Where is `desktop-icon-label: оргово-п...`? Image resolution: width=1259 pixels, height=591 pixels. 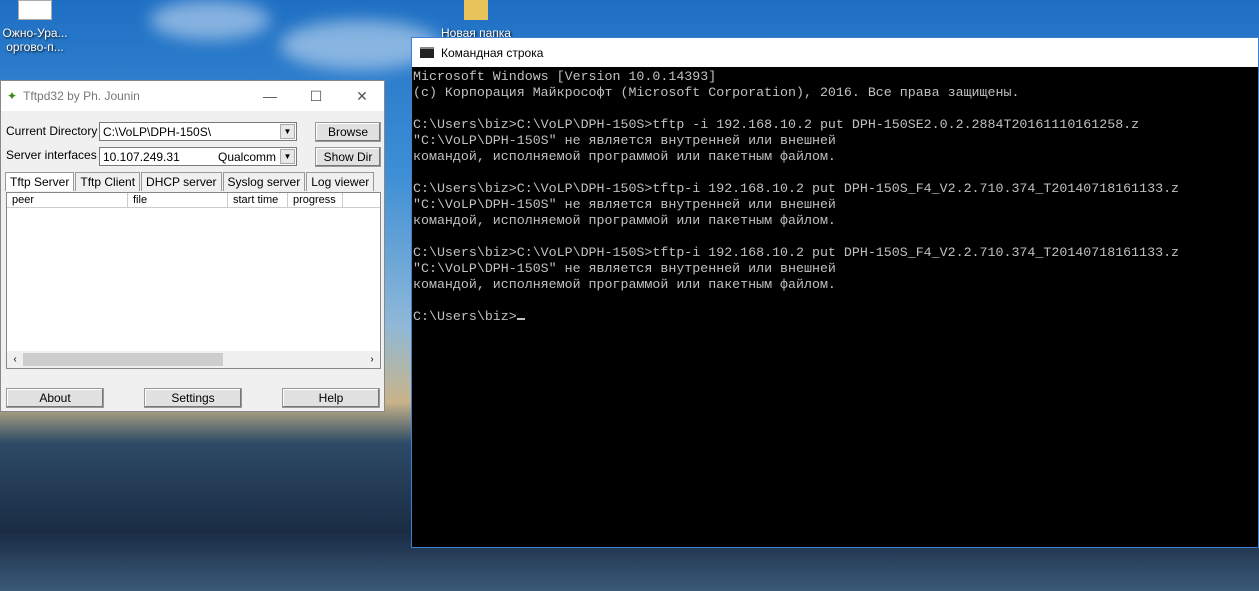
desktop-icon-label: оргово-п... is located at coordinates (35, 47).